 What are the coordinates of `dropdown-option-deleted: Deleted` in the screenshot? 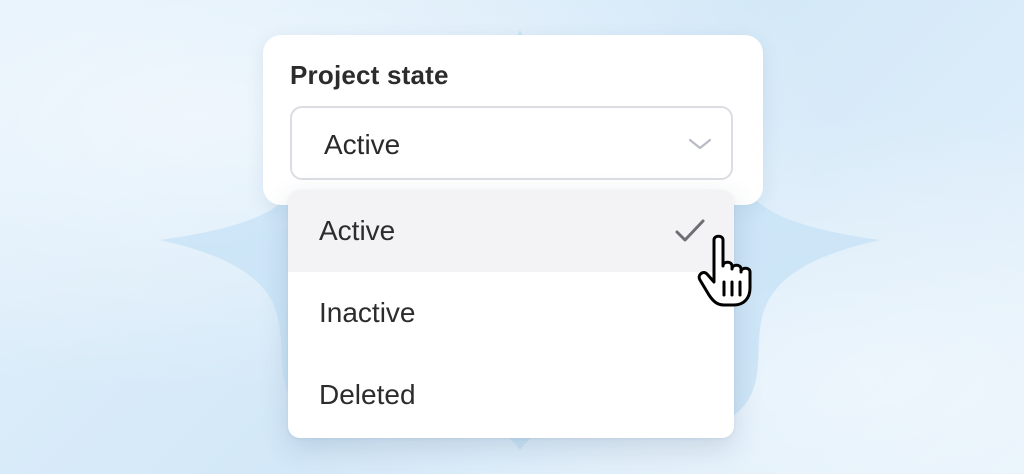 It's located at (511, 395).